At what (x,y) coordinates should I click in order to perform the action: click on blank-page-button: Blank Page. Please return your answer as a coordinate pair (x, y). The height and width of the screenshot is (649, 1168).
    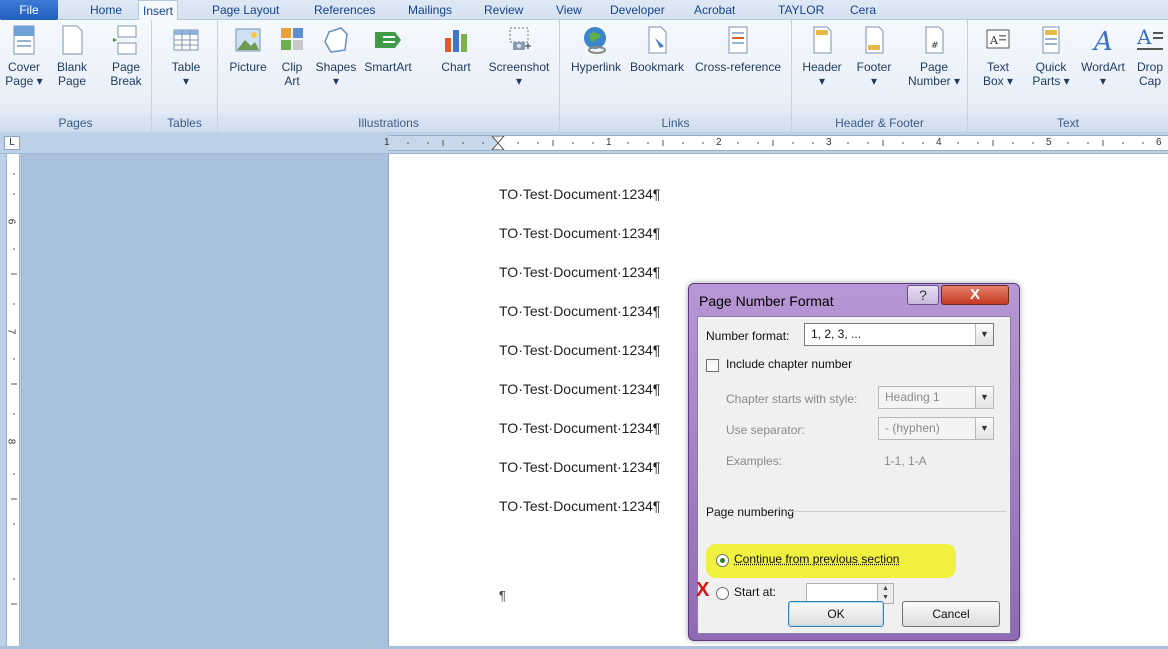
    Looking at the image, I should click on (72, 56).